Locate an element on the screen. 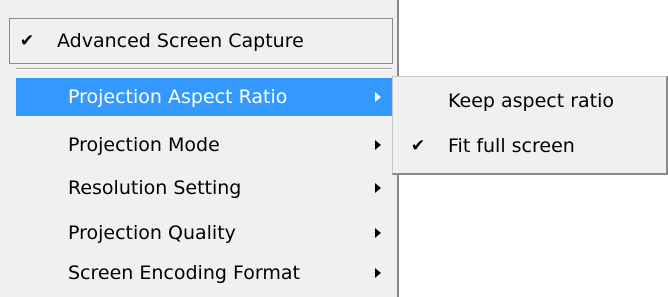  menu-item-screen-encoding-format: Screen Encoding Format is located at coordinates (204, 273).